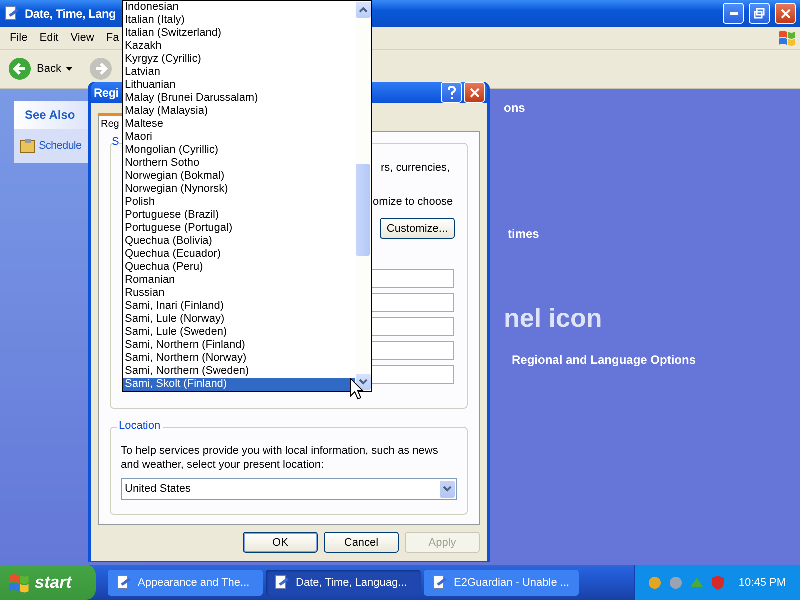 Image resolution: width=800 pixels, height=600 pixels. What do you see at coordinates (106, 93) in the screenshot?
I see `dialog-title: Regi` at bounding box center [106, 93].